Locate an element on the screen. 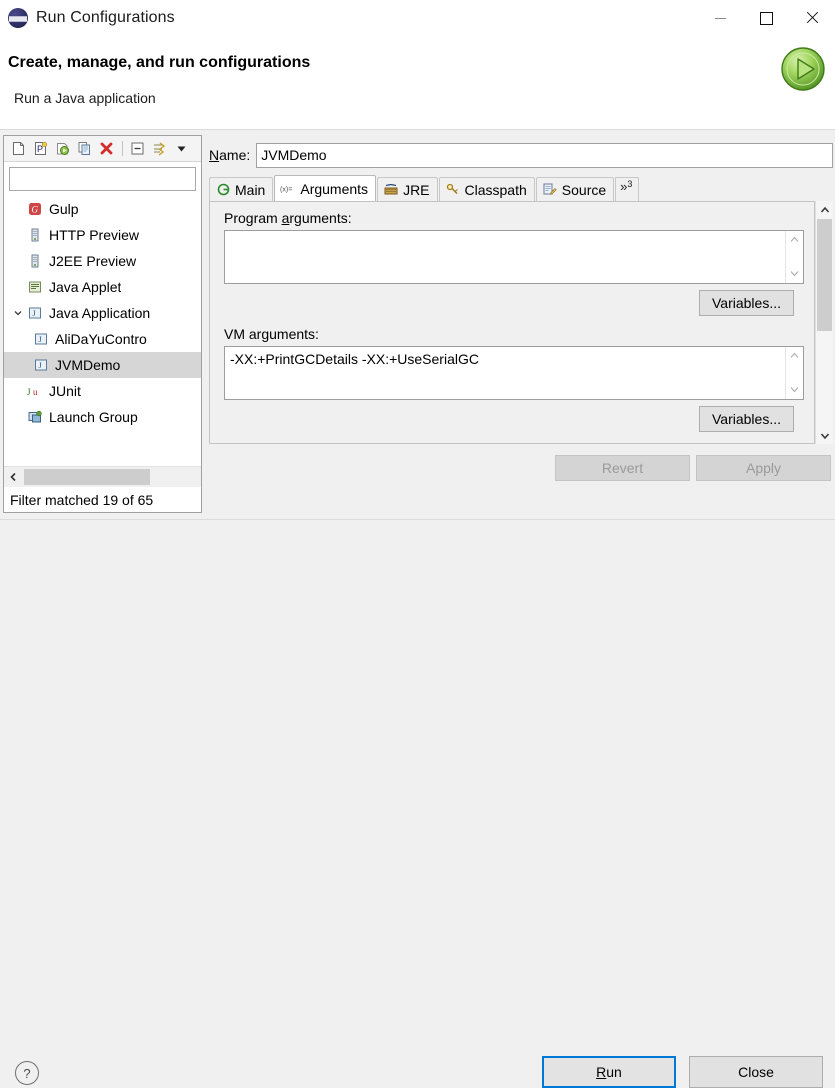 The image size is (835, 1088). source-tab-icon is located at coordinates (550, 190).